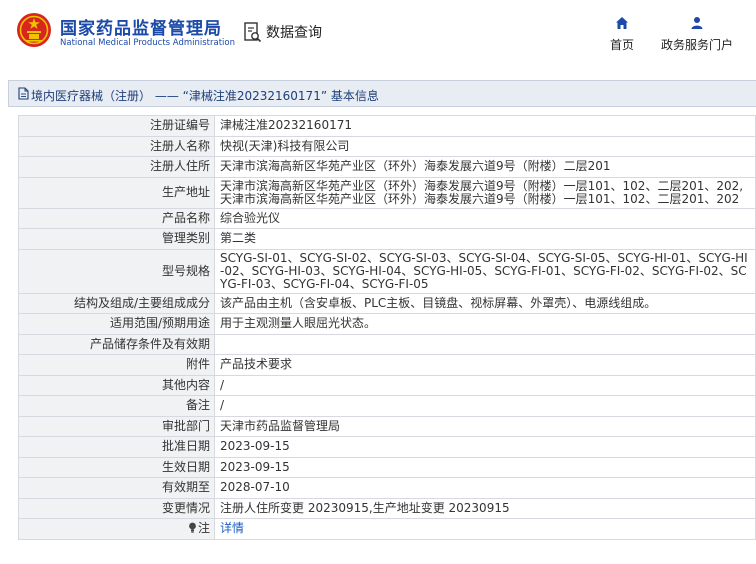 Image resolution: width=756 pixels, height=564 pixels. What do you see at coordinates (34, 30) in the screenshot?
I see `national-emblem-icon` at bounding box center [34, 30].